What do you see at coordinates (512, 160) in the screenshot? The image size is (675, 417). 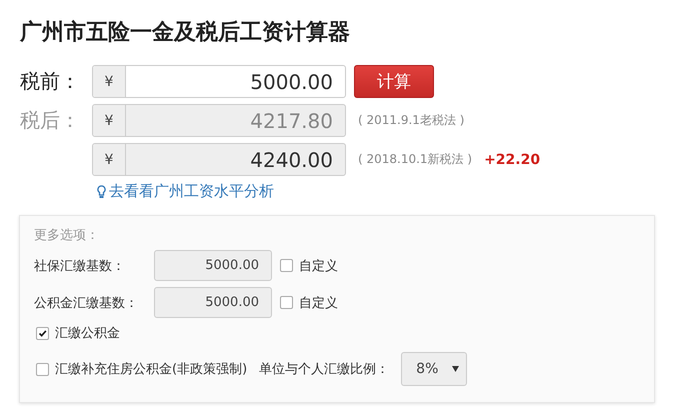 I see `difference-value: +22.20` at bounding box center [512, 160].